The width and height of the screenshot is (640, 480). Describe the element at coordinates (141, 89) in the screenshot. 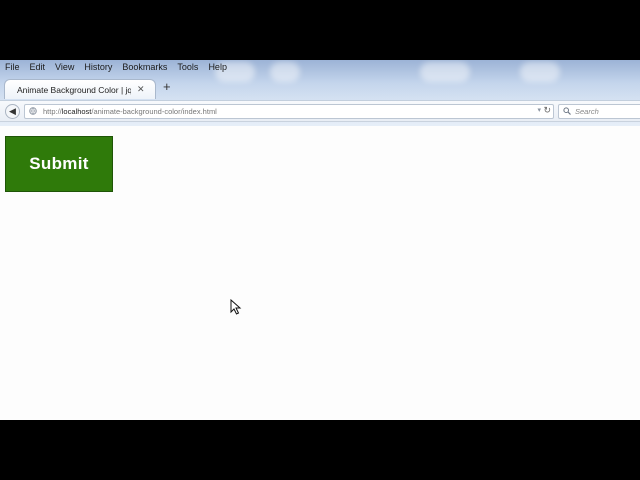

I see `tab-close-icon: ✕` at that location.